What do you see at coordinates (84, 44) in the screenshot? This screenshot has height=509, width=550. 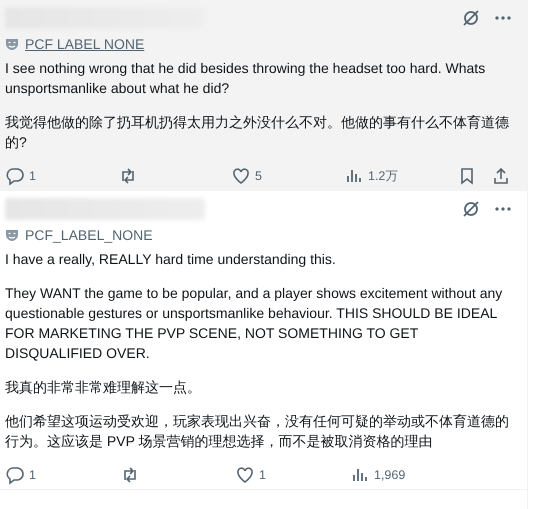 I see `label-link: PCF LABEL NONE` at bounding box center [84, 44].